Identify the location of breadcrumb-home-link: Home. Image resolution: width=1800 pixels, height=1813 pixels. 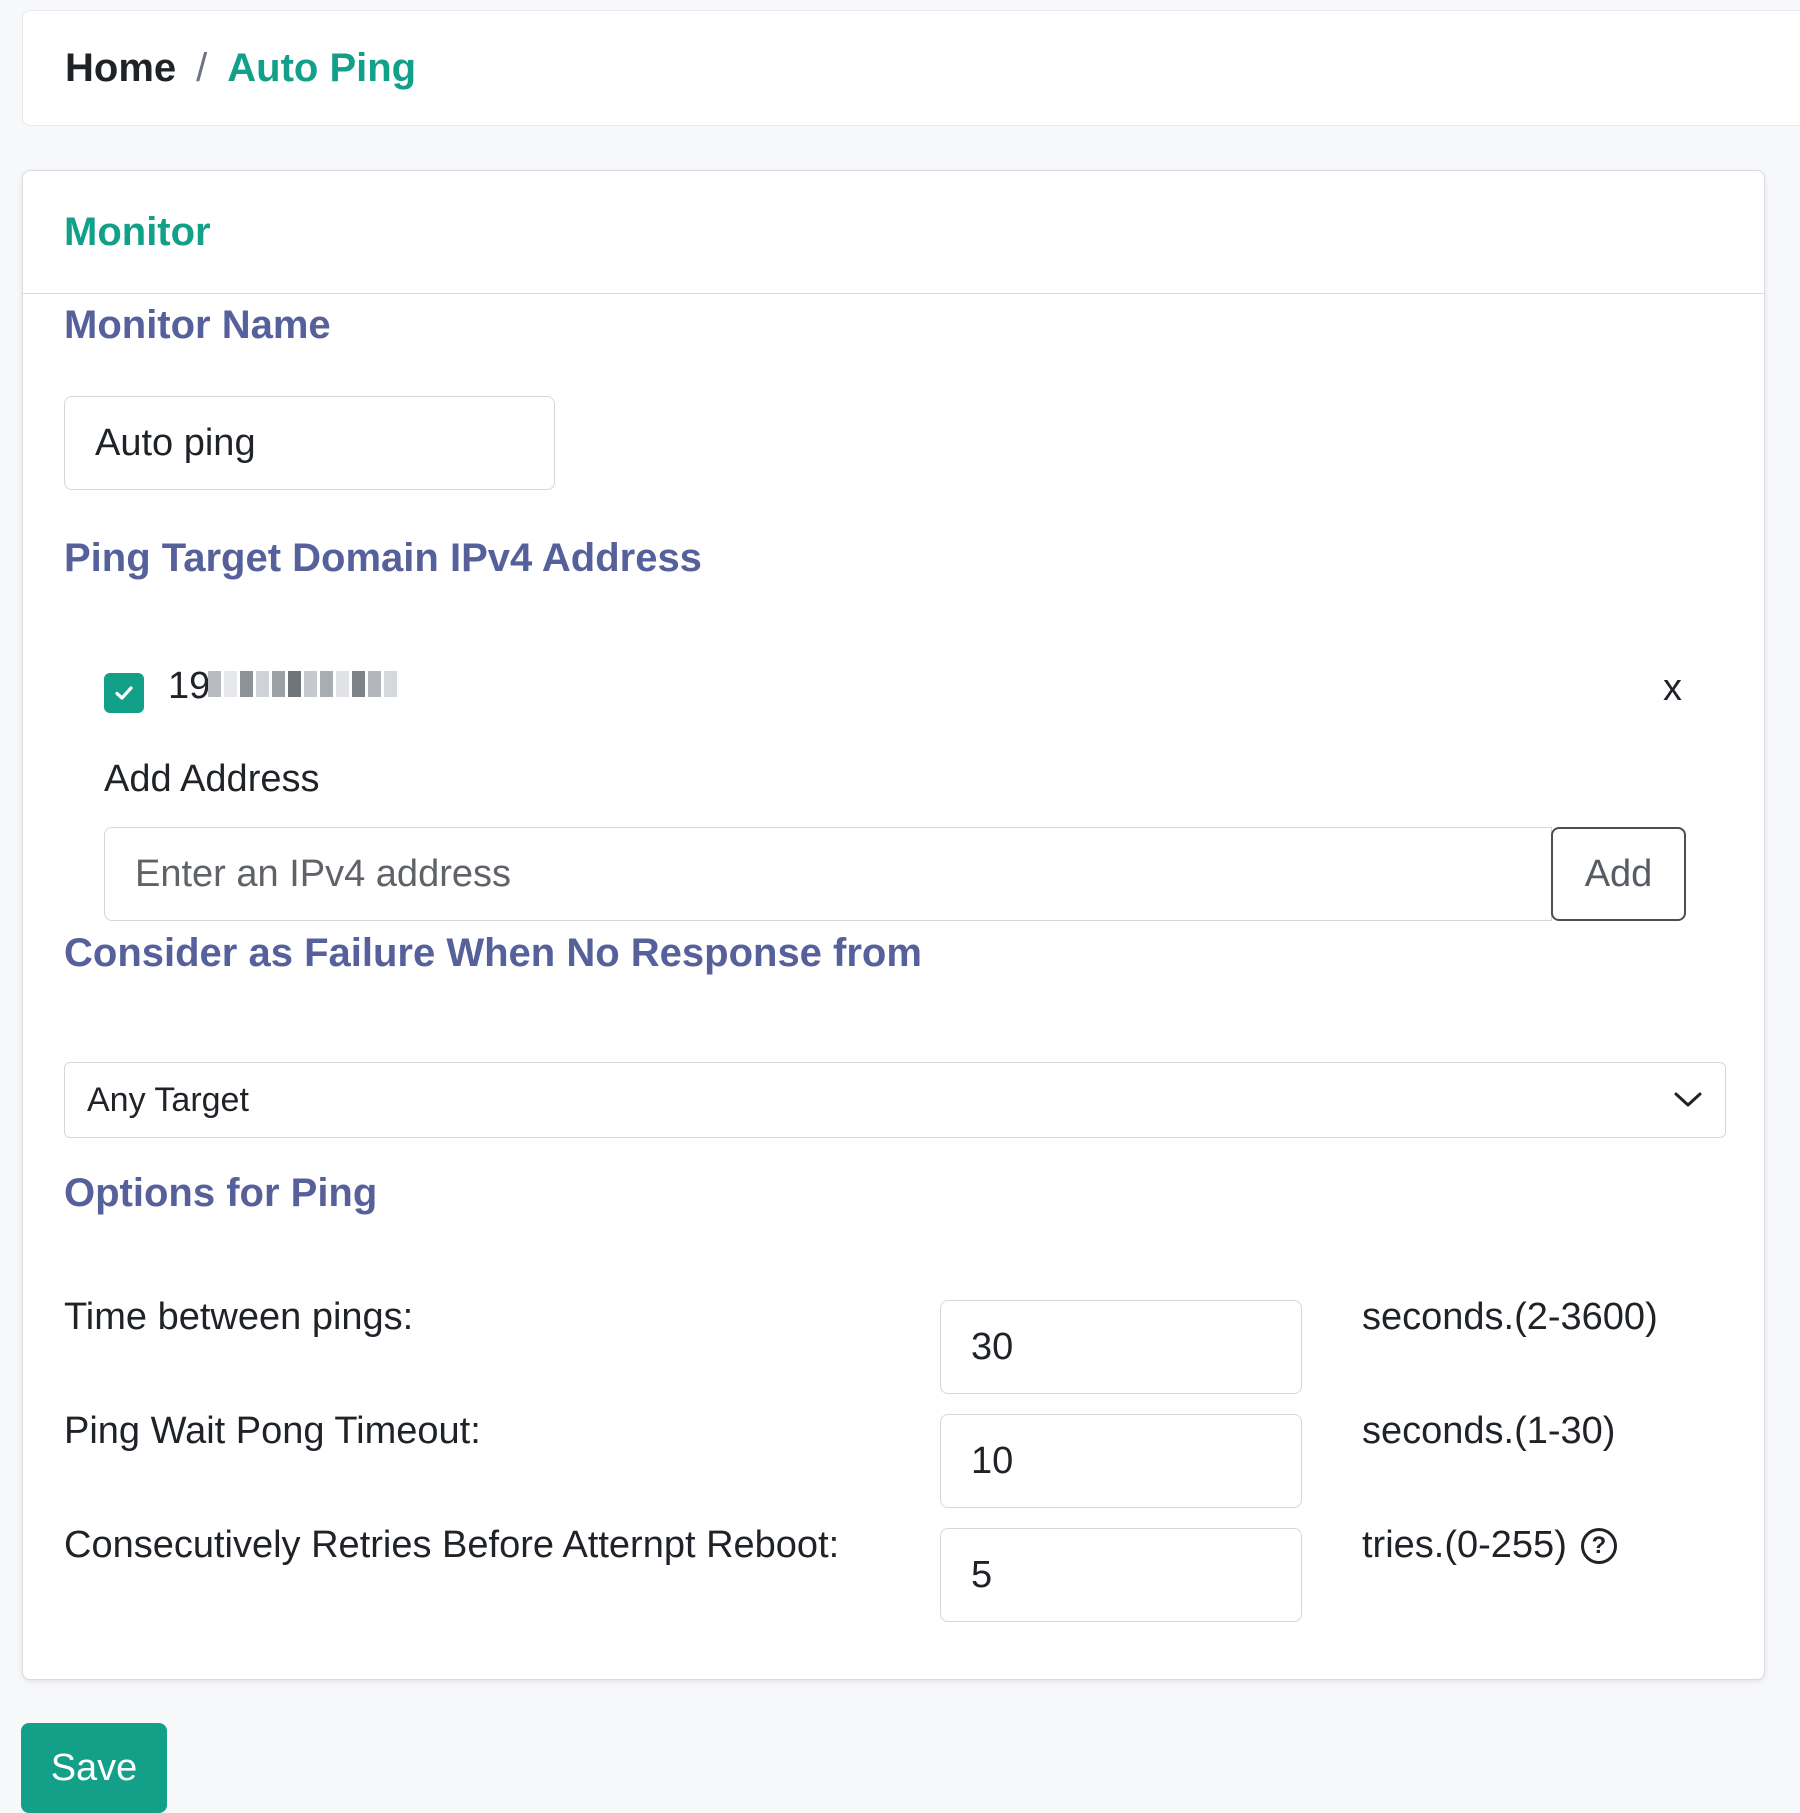
(120, 68).